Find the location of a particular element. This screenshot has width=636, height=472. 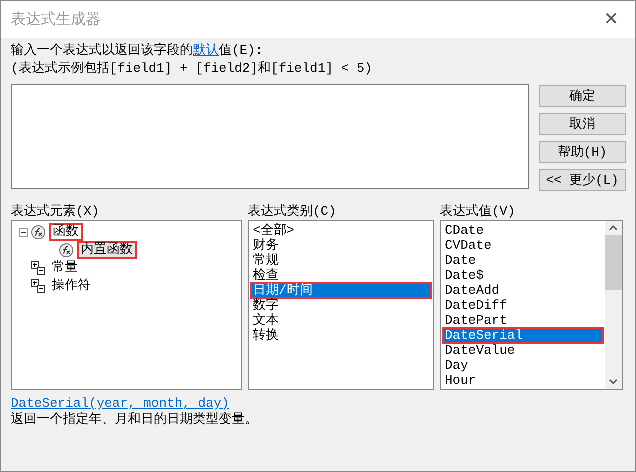

close-button: ✕ is located at coordinates (611, 19).